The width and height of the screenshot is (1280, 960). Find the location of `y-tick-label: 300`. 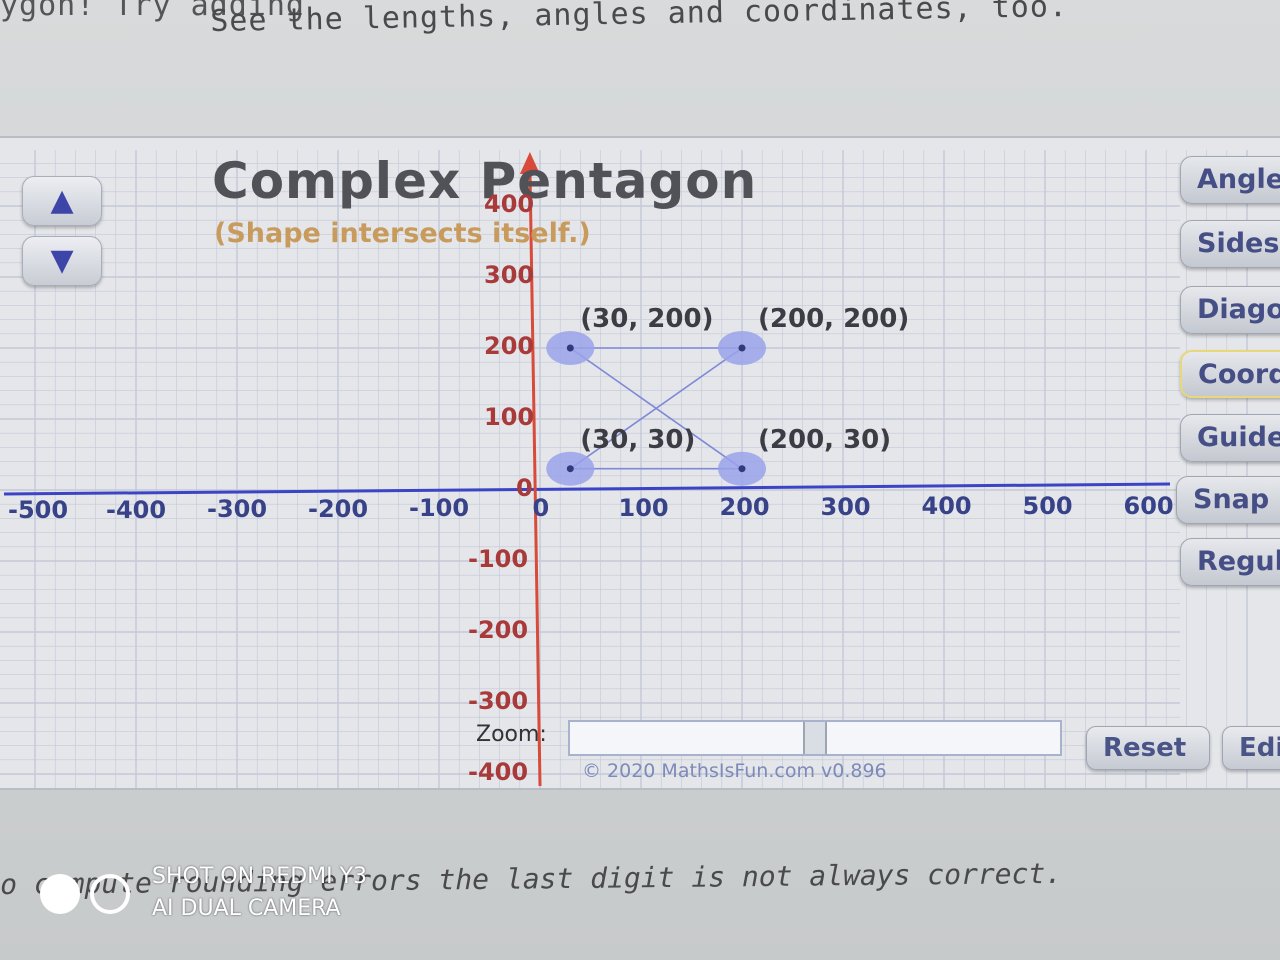

y-tick-label: 300 is located at coordinates (509, 275).